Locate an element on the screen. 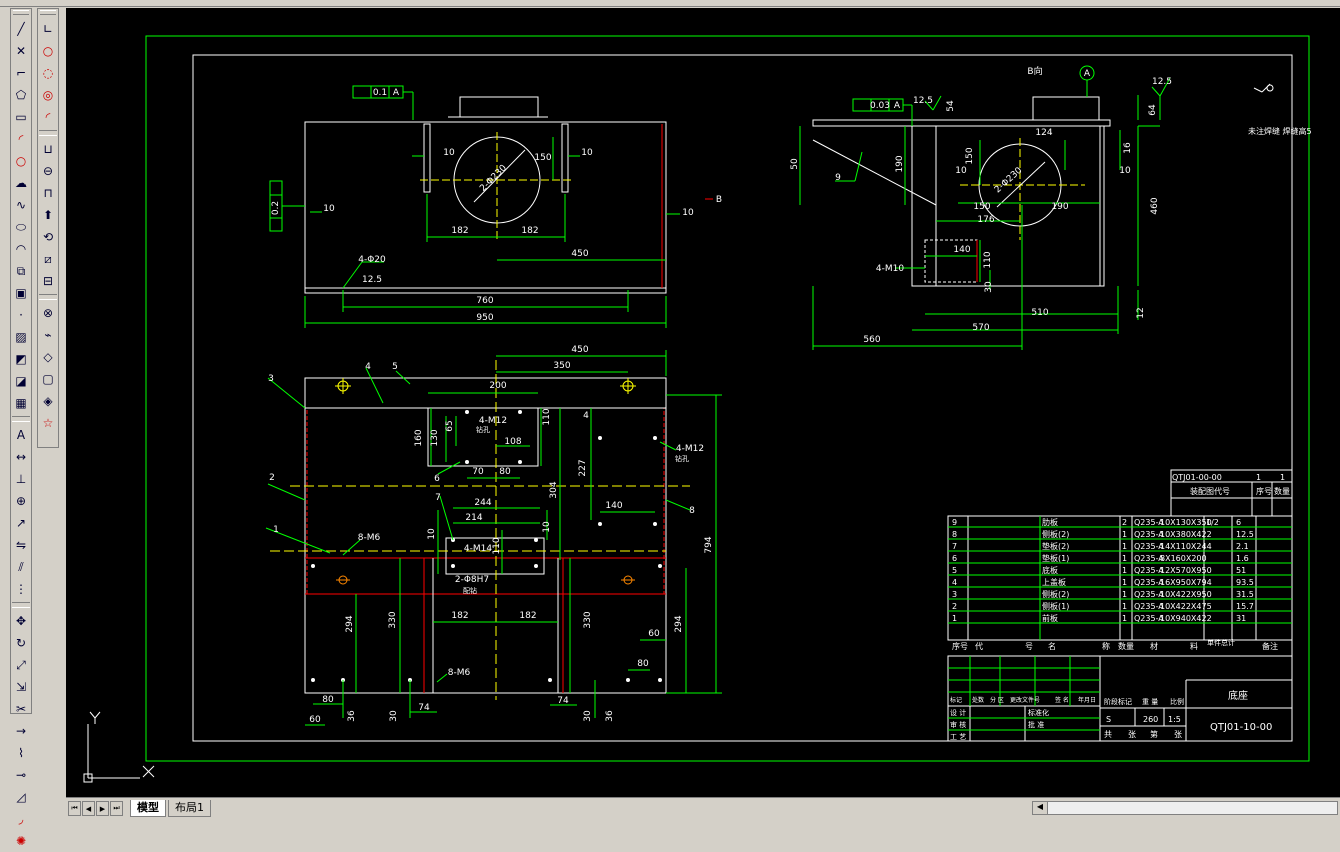 Image resolution: width=1340 pixels, height=852 pixels. interfere-icon: ⊗ is located at coordinates (48, 313).